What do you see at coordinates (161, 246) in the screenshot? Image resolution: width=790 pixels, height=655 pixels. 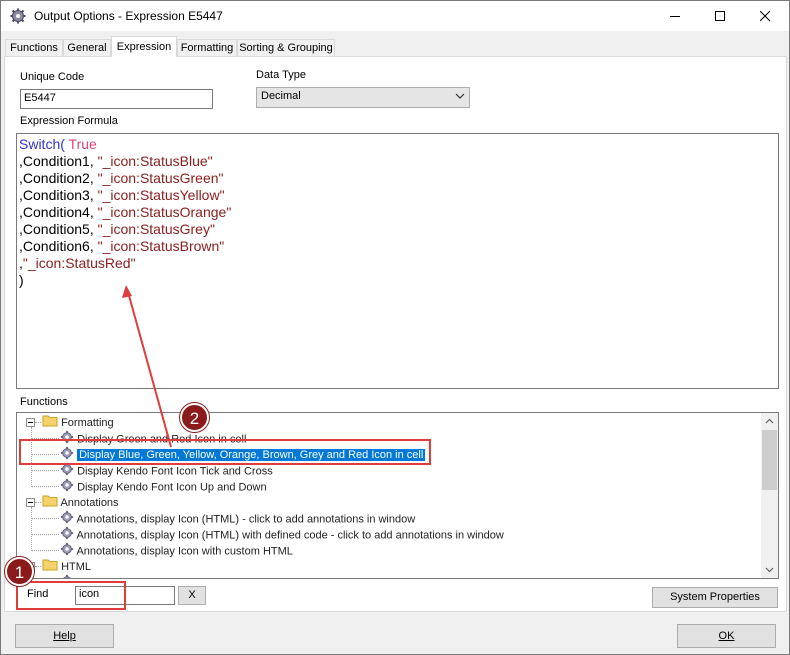 I see `formula-token: "_icon:StatusBrown"` at bounding box center [161, 246].